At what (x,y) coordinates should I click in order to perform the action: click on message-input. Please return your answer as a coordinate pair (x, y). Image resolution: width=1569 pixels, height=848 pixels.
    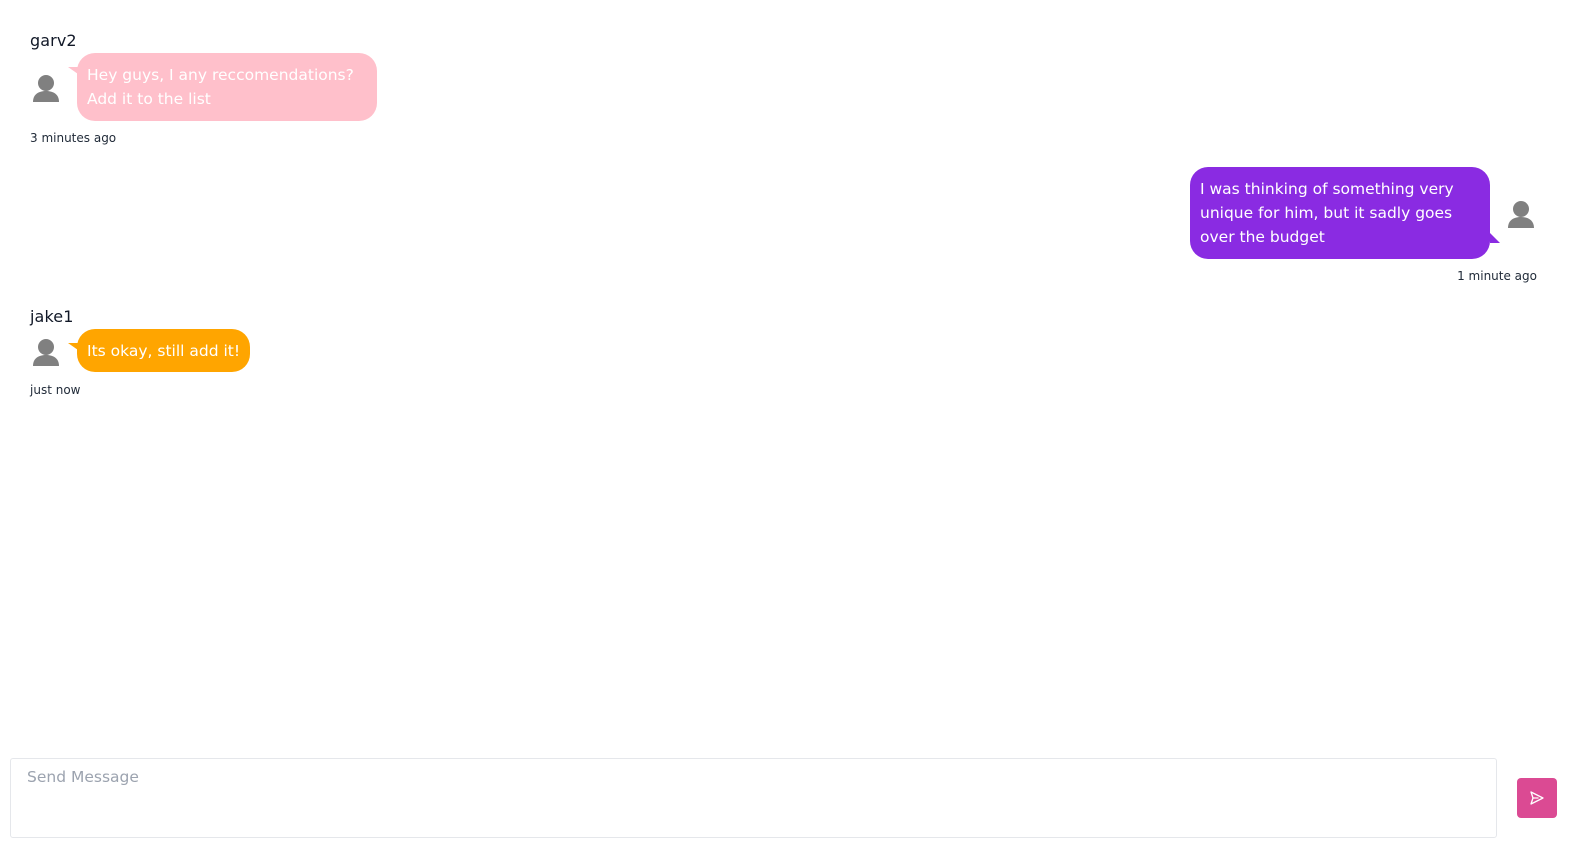
    Looking at the image, I should click on (753, 798).